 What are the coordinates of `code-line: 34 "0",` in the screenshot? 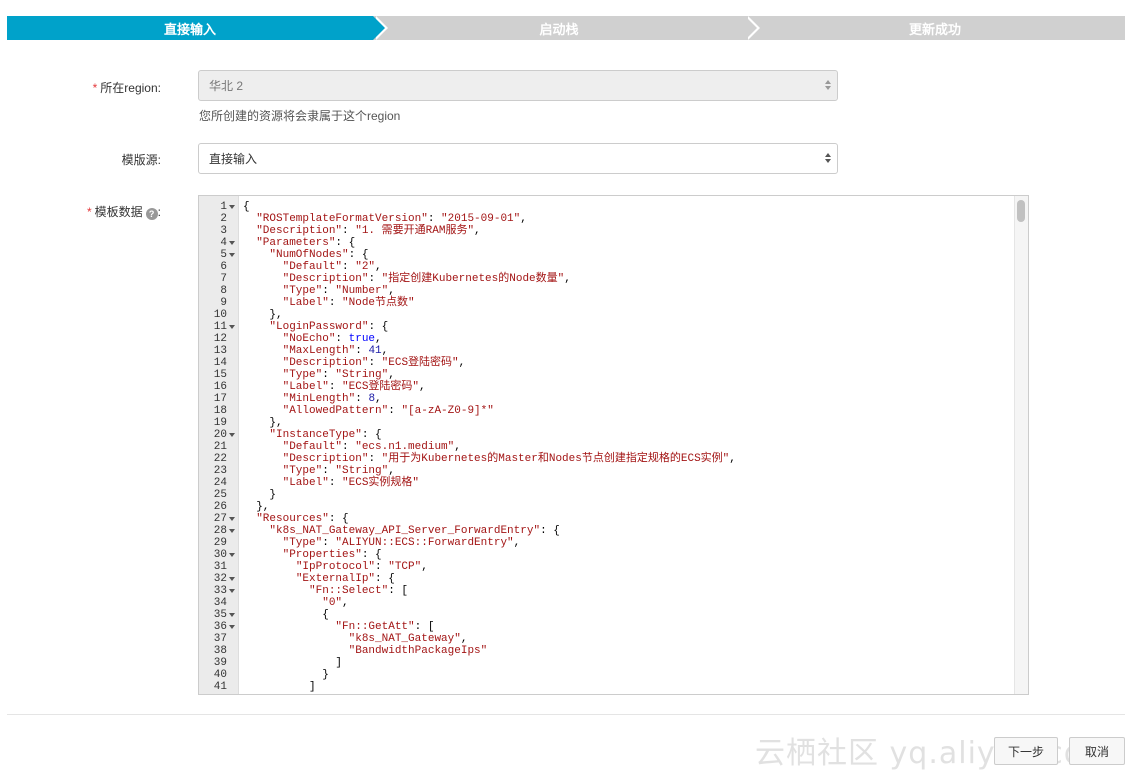 It's located at (606, 603).